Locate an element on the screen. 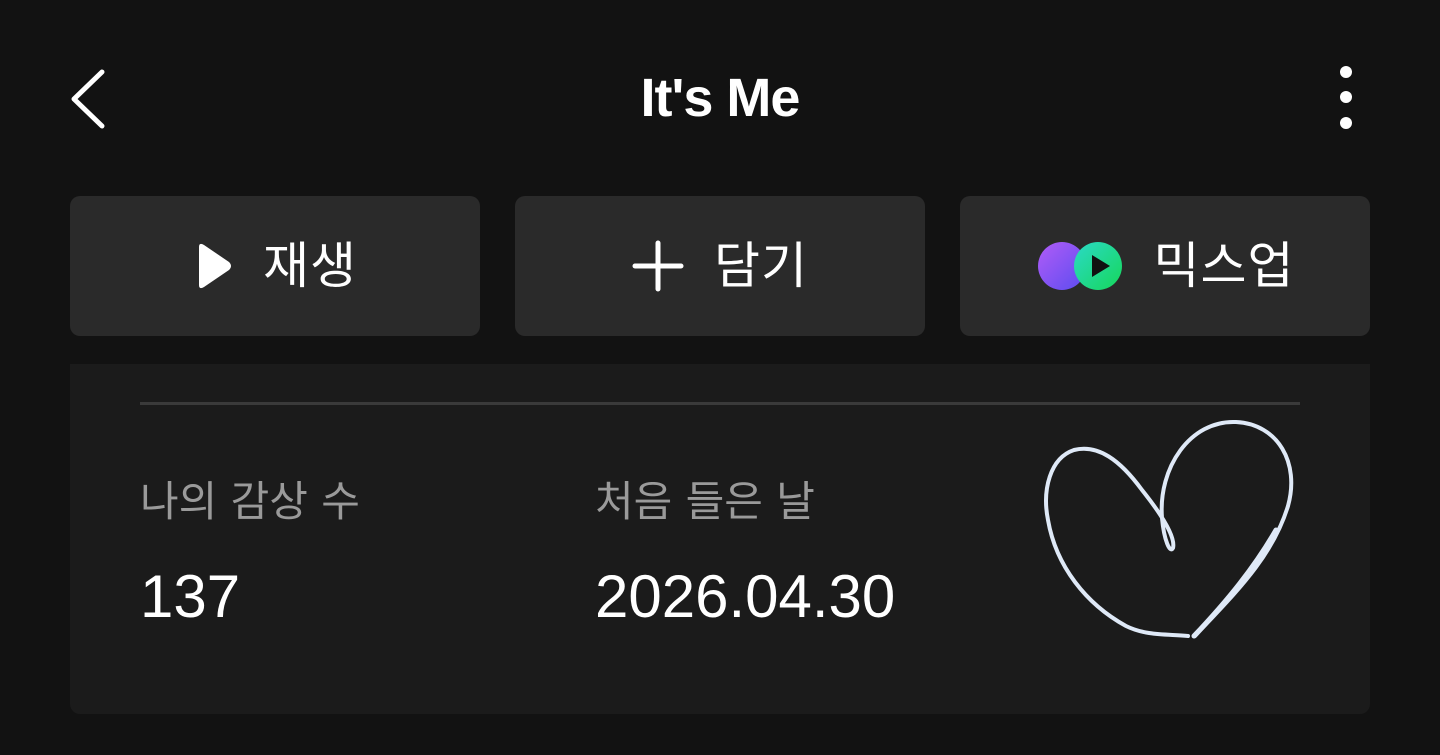 The image size is (1440, 755). back-button is located at coordinates (90, 99).